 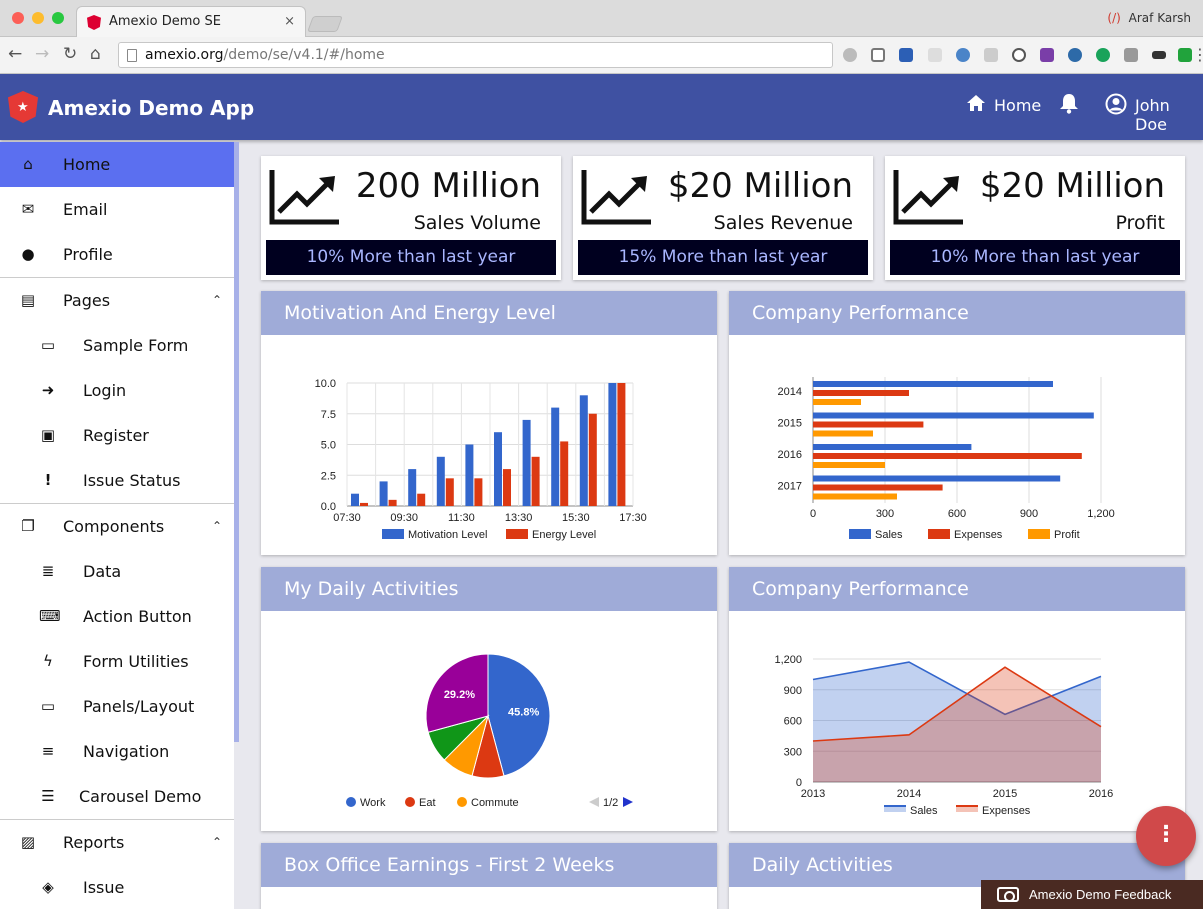 What do you see at coordinates (18, 18) in the screenshot?
I see `close-window-button` at bounding box center [18, 18].